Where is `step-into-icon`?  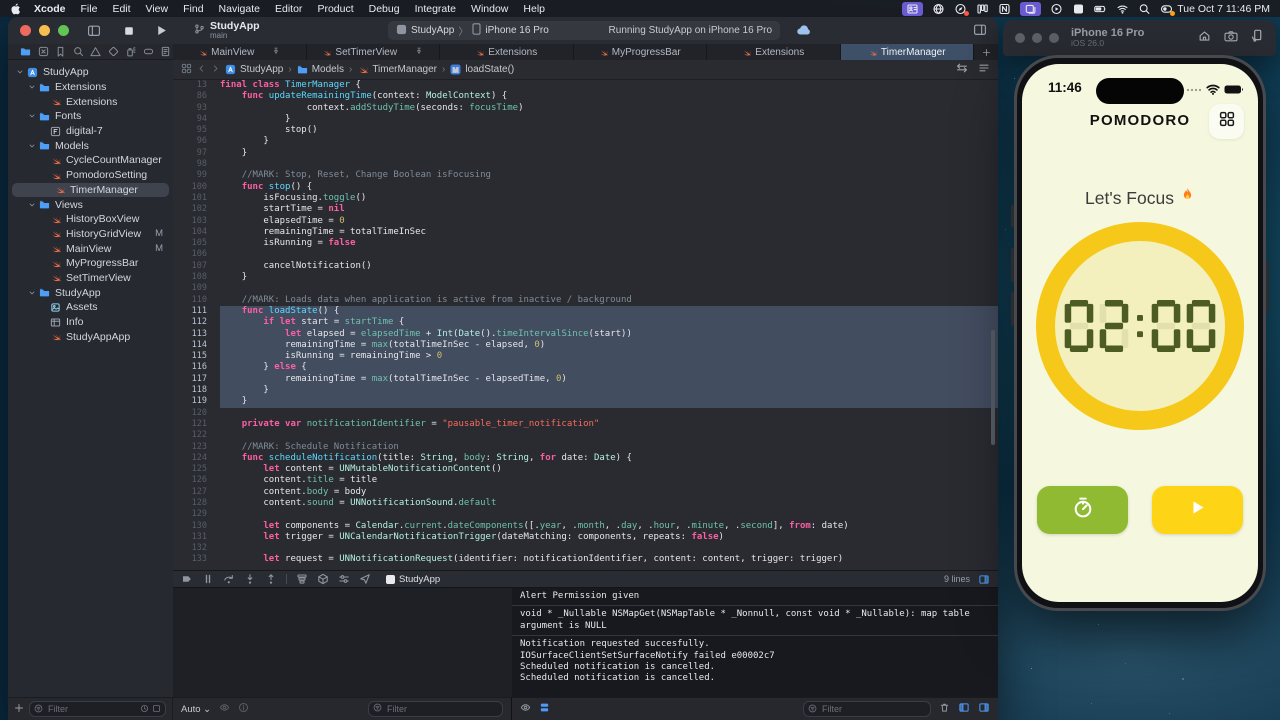
step-into-icon is located at coordinates (250, 579).